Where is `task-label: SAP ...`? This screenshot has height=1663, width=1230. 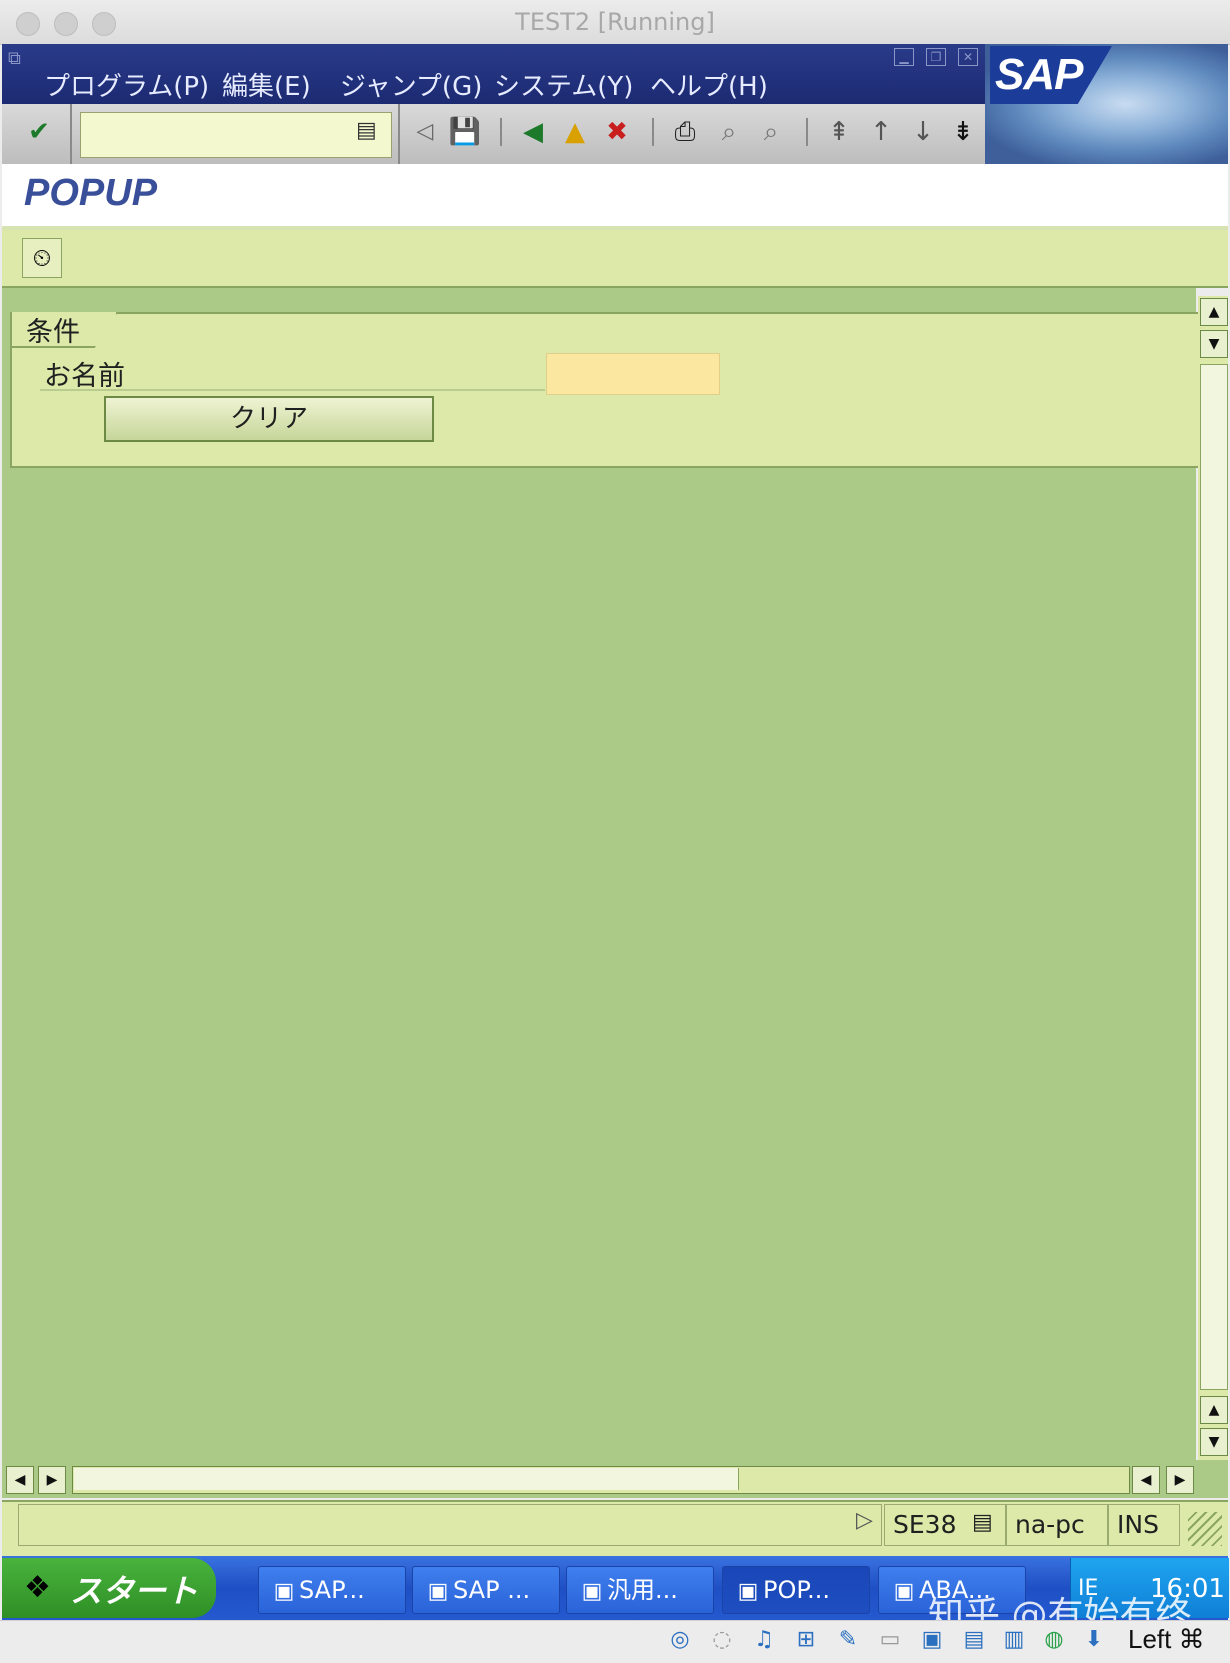 task-label: SAP ... is located at coordinates (492, 1590).